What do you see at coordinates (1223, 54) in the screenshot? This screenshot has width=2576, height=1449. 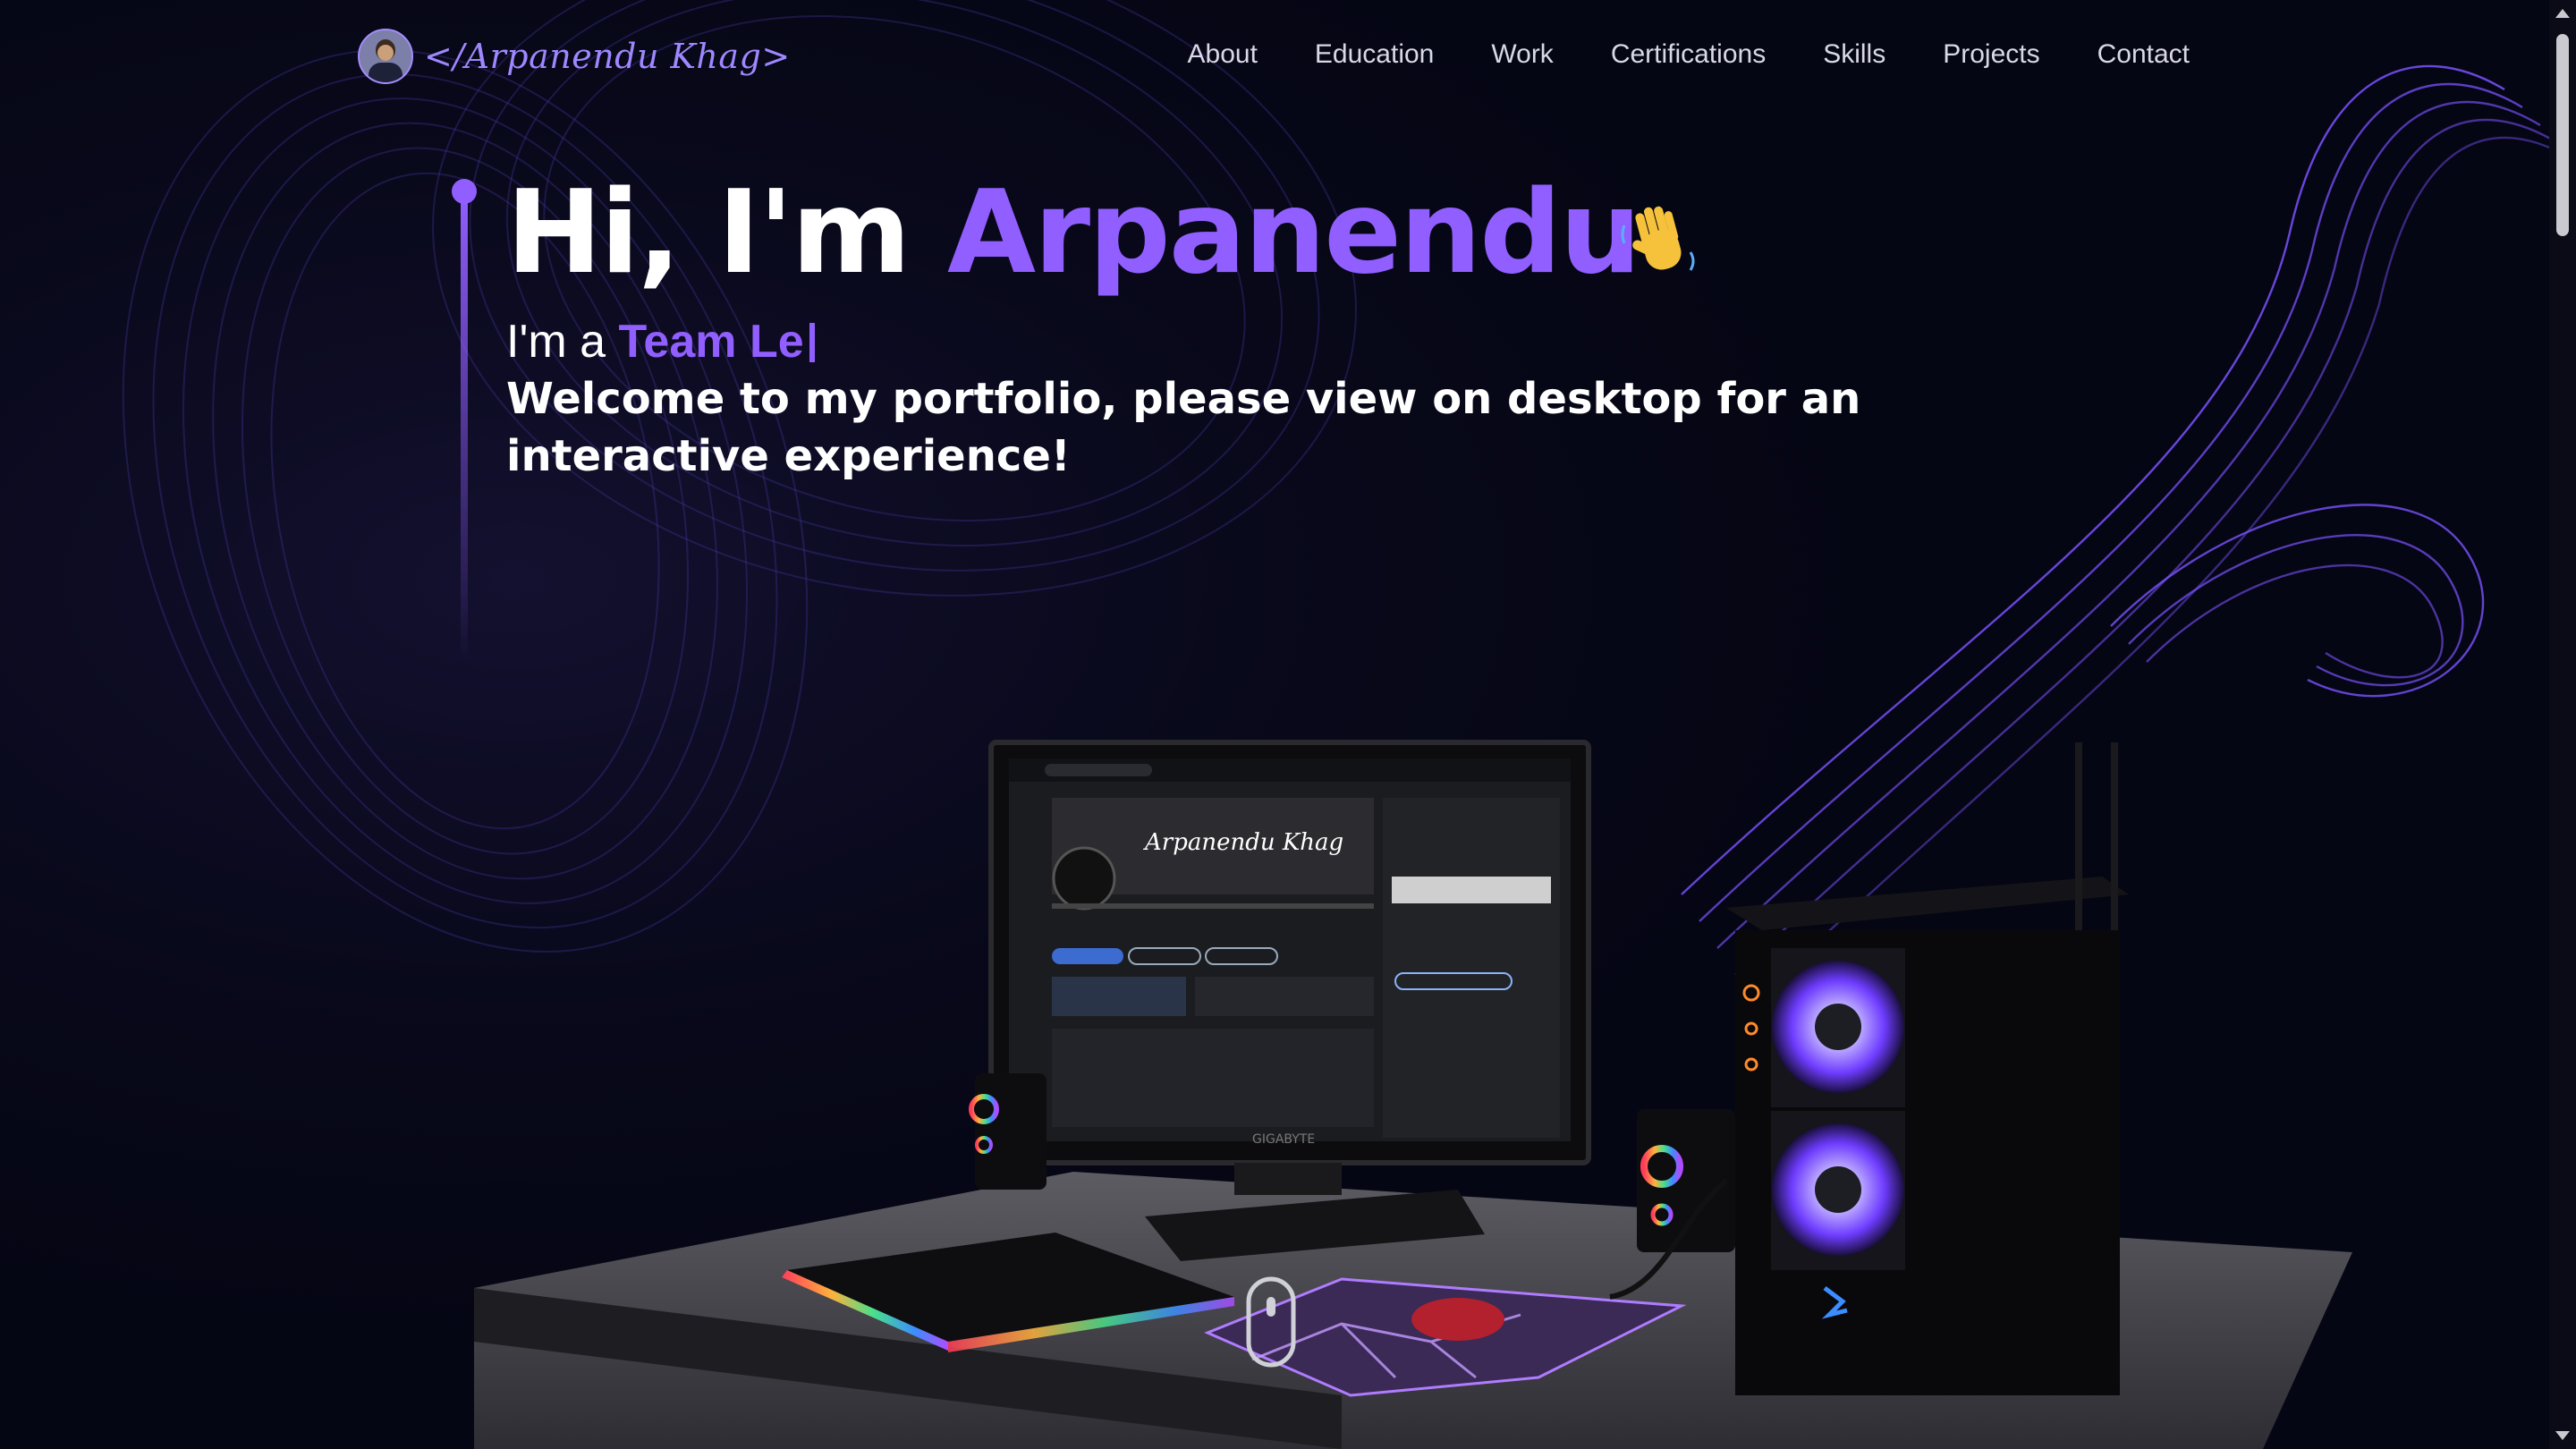 I see `nav-link-about: About` at bounding box center [1223, 54].